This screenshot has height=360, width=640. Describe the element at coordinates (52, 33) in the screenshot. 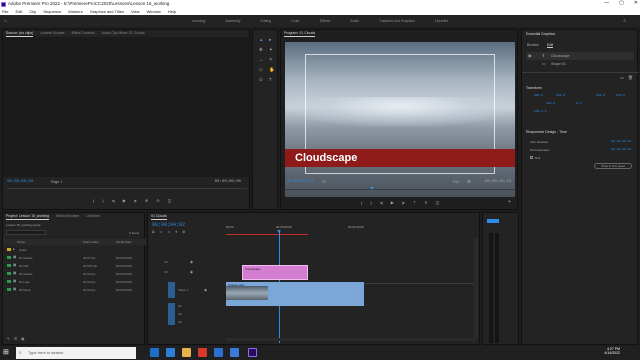

I see `tab-lumetri-scopes: Lumetri Scopes` at that location.